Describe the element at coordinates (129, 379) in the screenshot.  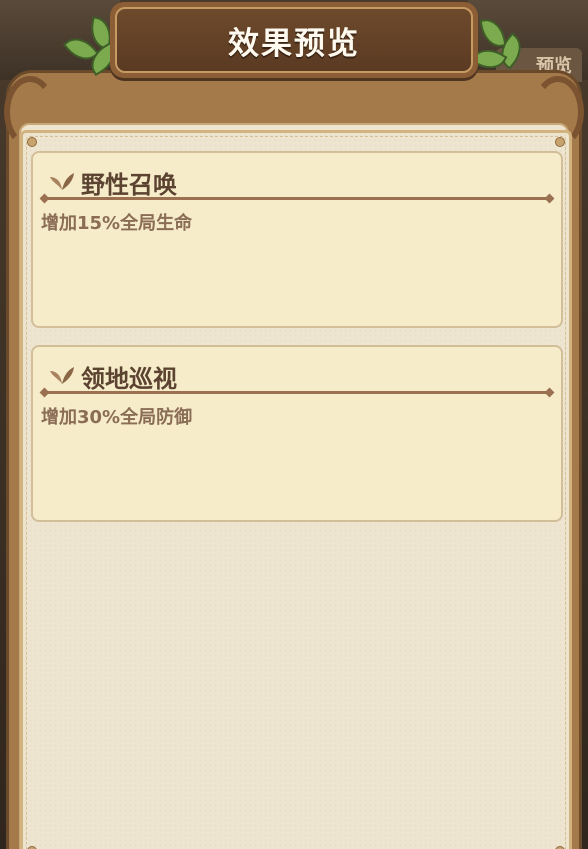
I see `effect-name: 领地巡视` at that location.